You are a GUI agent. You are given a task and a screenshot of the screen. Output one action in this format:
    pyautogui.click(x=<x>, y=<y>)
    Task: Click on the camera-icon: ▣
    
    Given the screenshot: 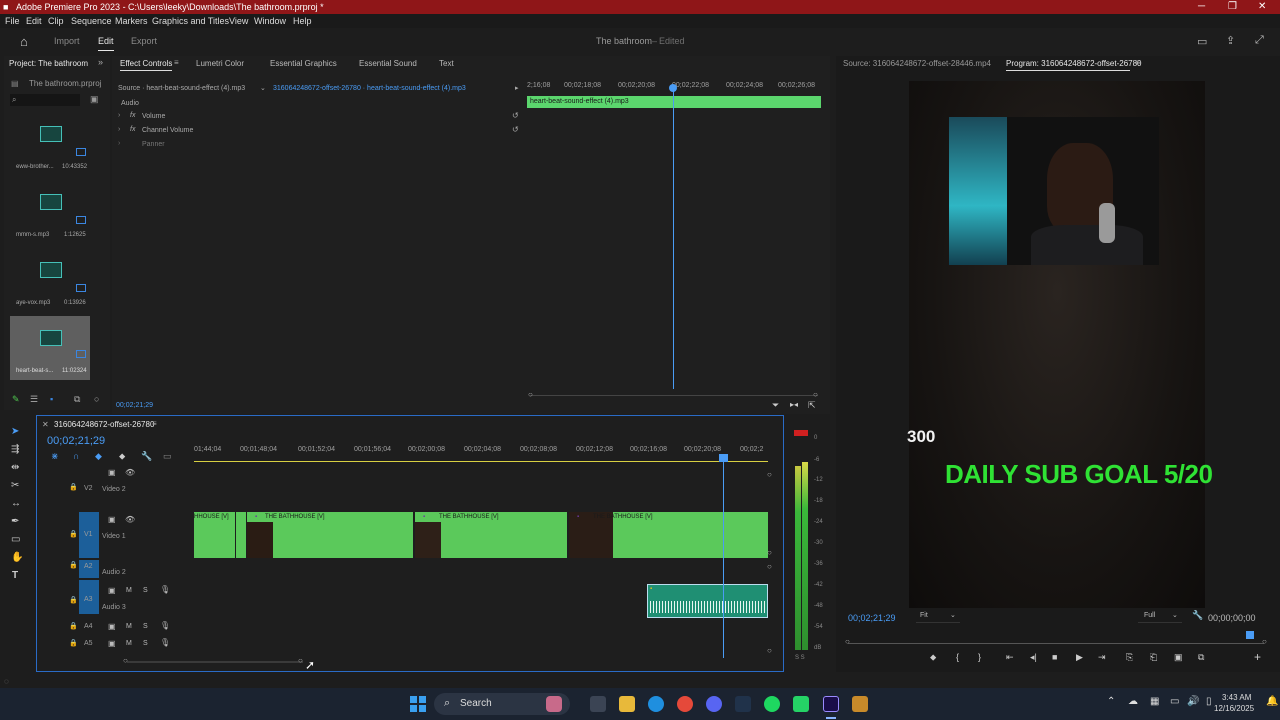 What is the action you would take?
    pyautogui.click(x=1178, y=657)
    